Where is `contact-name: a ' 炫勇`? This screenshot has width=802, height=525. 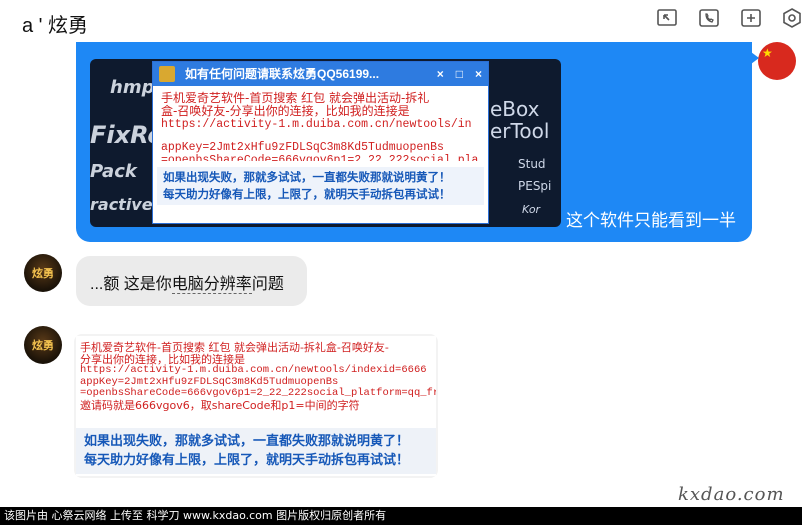
contact-name: a ' 炫勇 is located at coordinates (55, 26).